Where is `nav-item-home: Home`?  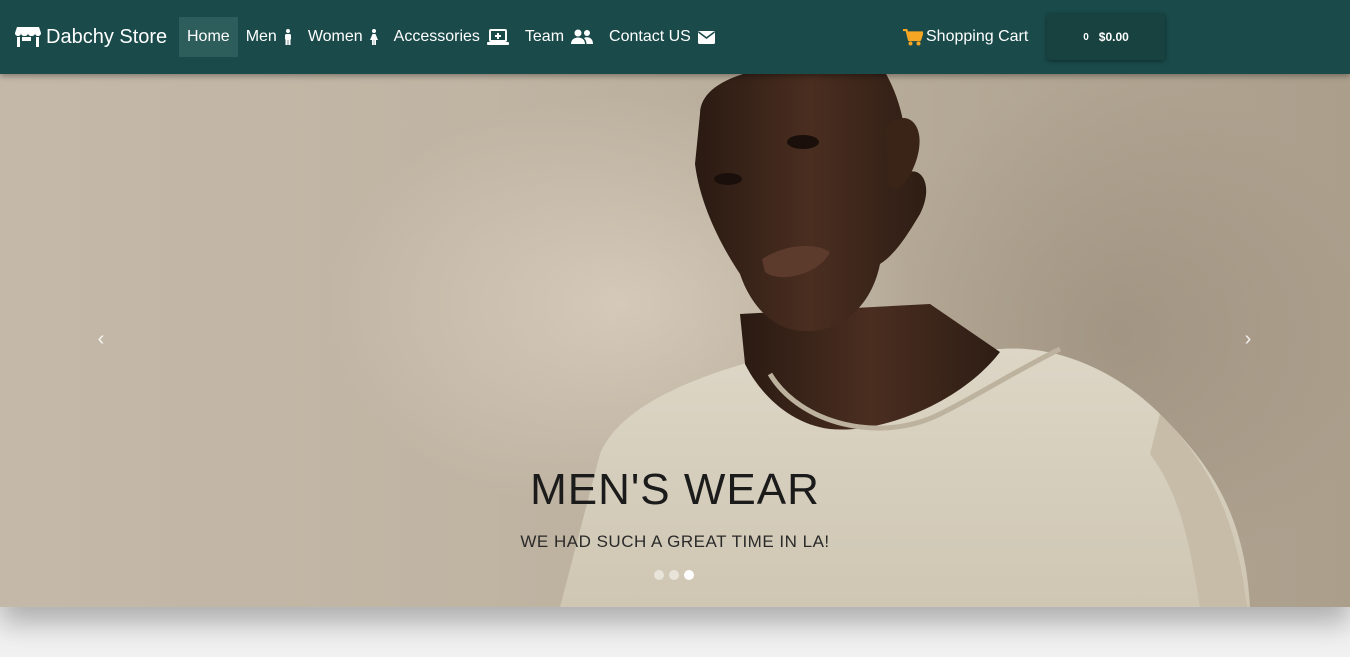
nav-item-home: Home is located at coordinates (208, 37).